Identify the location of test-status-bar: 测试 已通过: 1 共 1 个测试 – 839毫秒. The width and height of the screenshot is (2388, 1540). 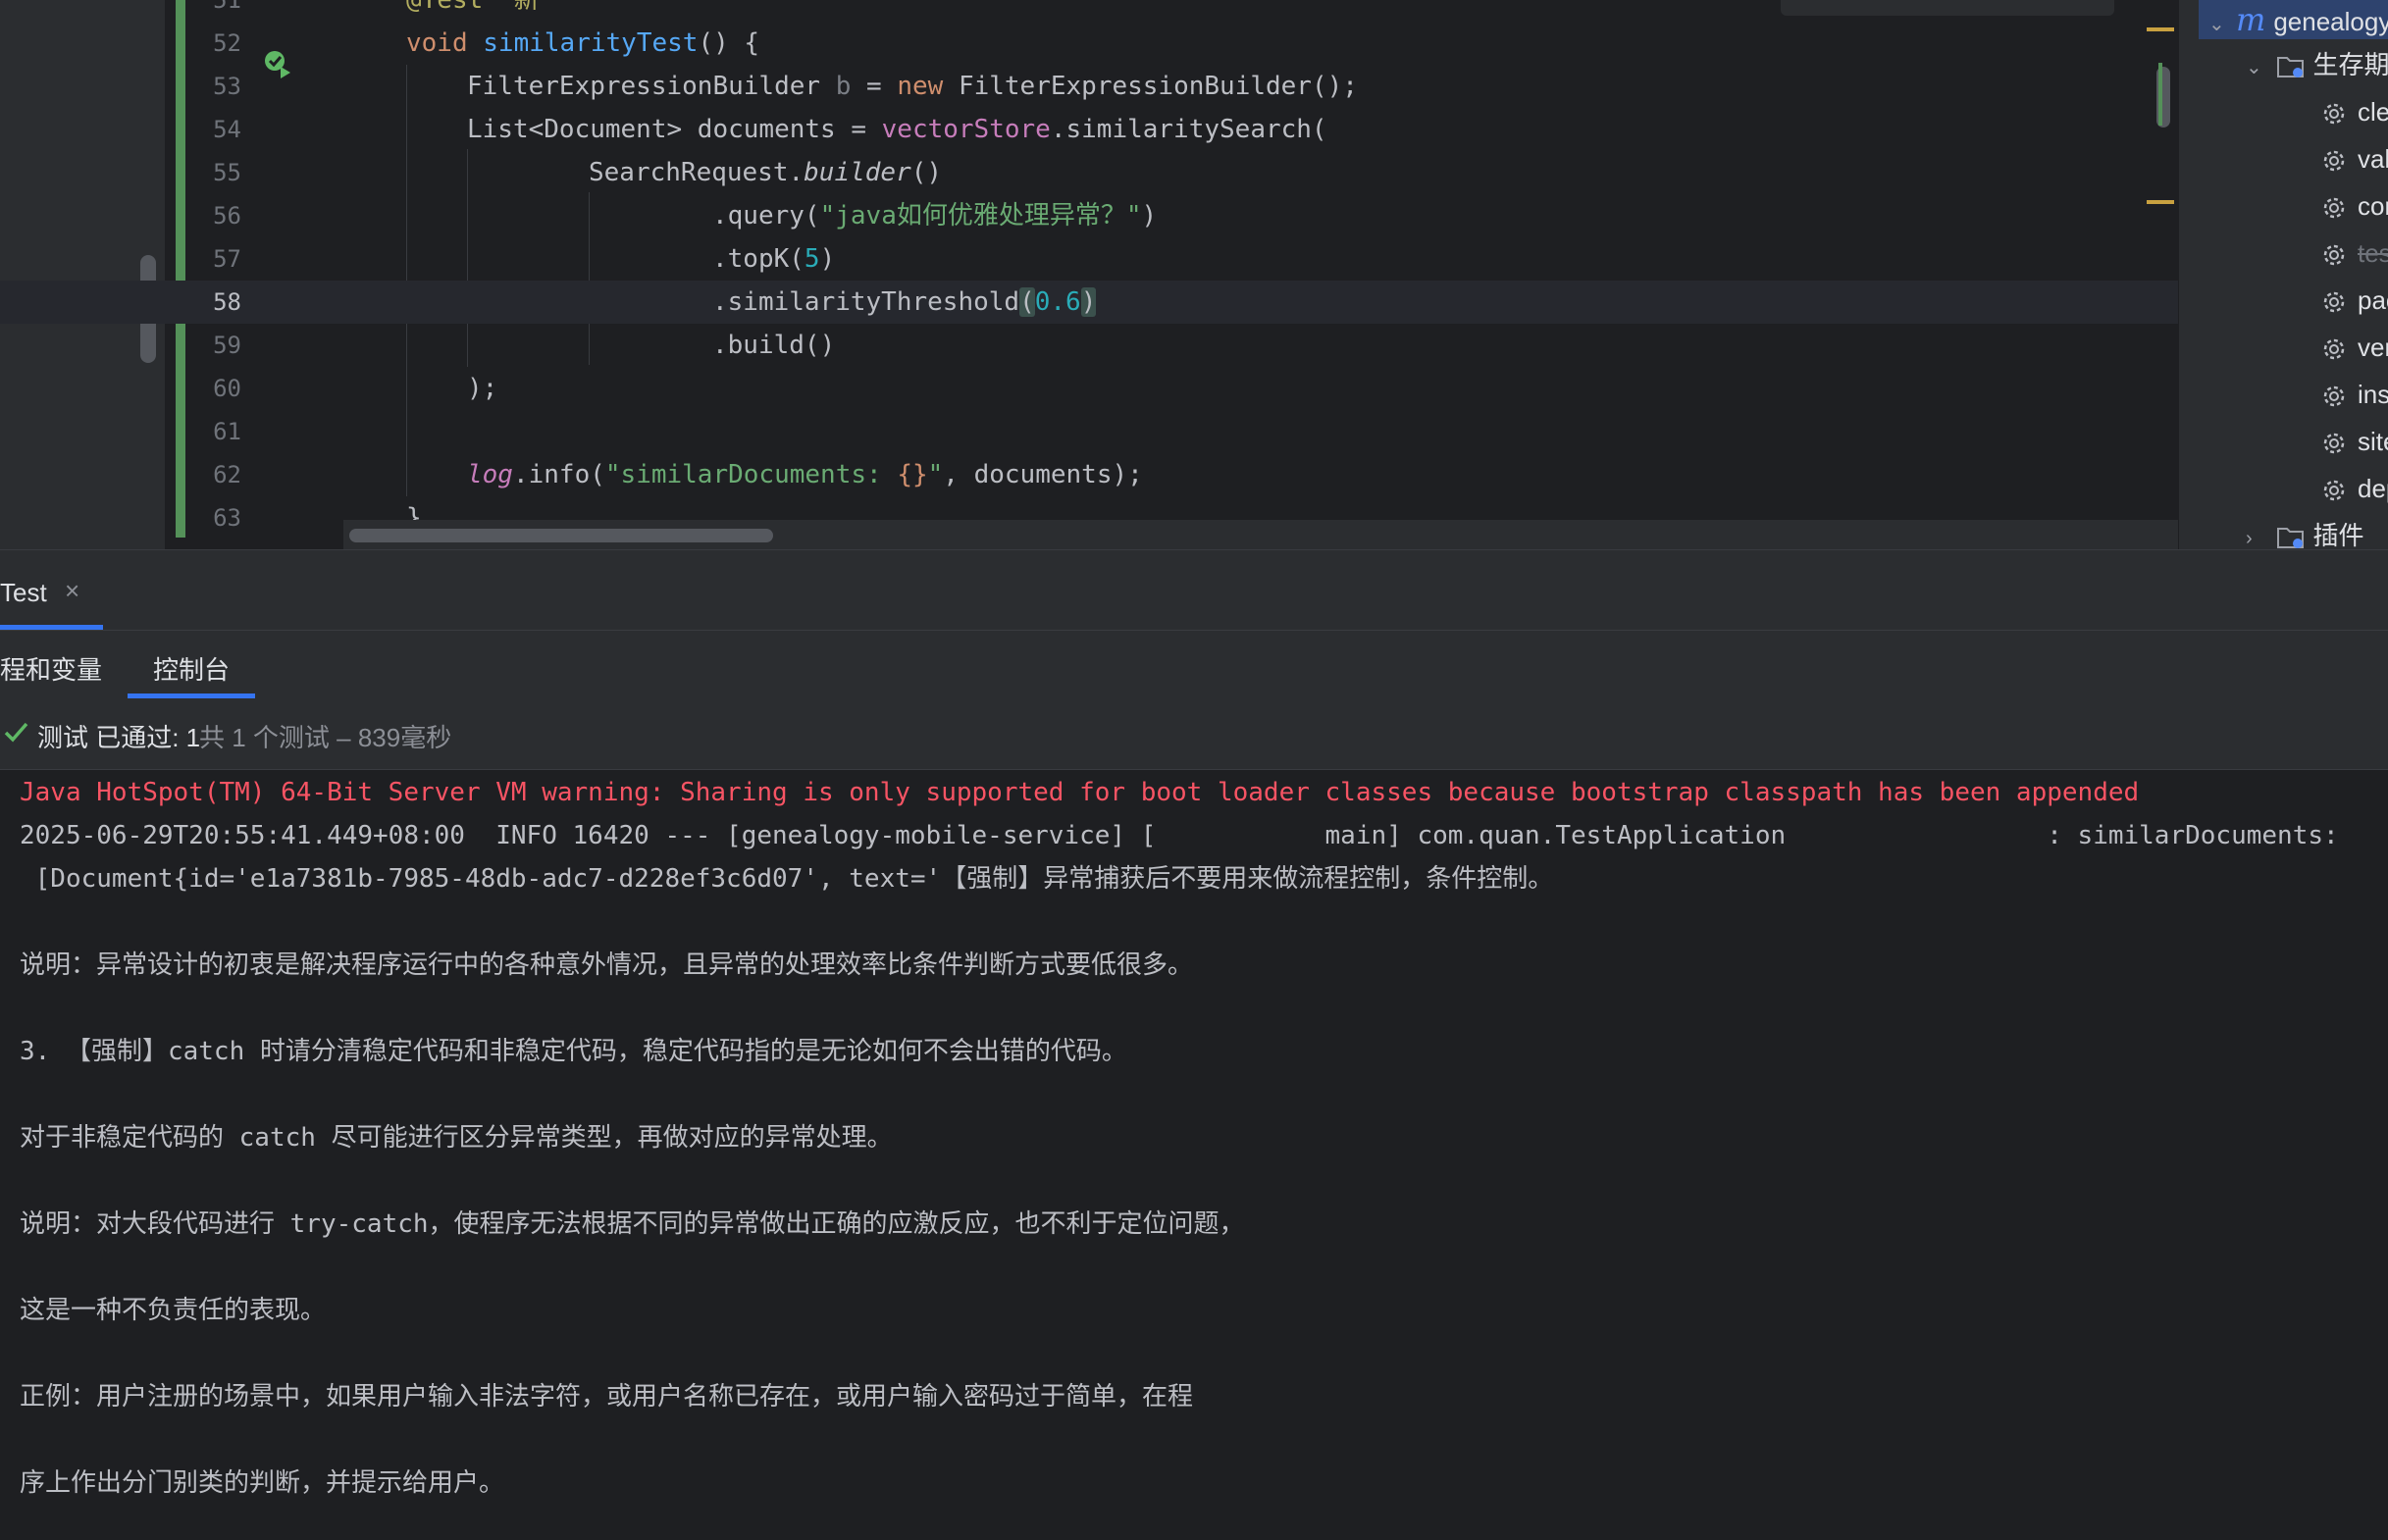
(1194, 734).